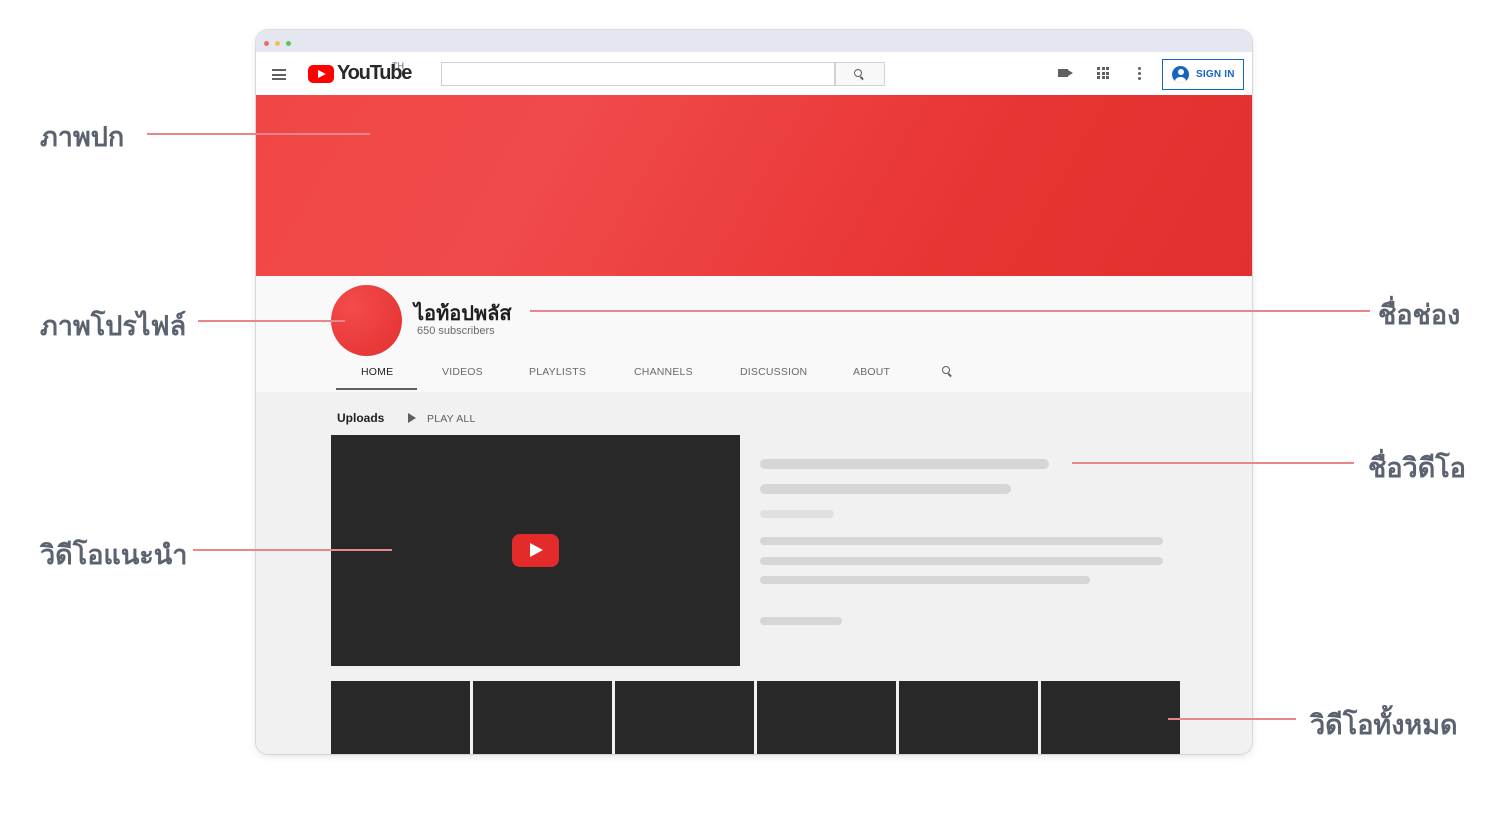  Describe the element at coordinates (412, 418) in the screenshot. I see `play-icon` at that location.